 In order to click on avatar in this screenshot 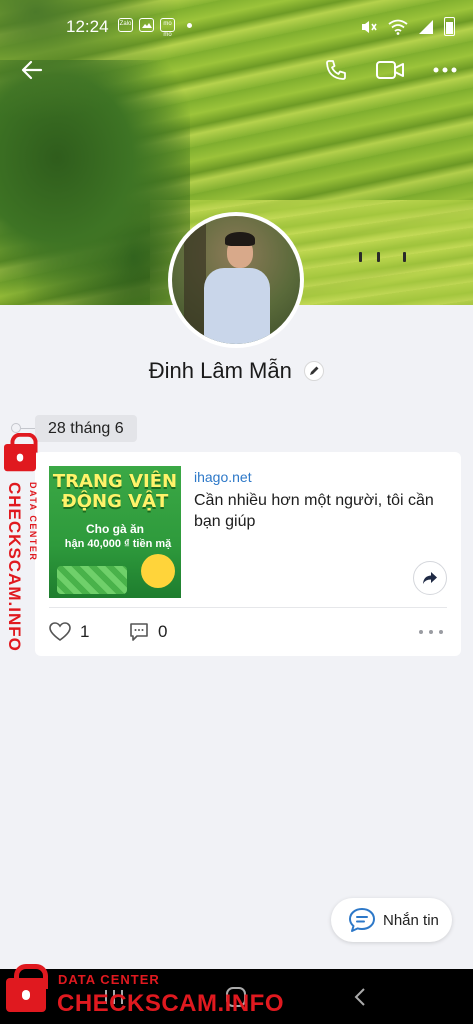, I will do `click(236, 280)`.